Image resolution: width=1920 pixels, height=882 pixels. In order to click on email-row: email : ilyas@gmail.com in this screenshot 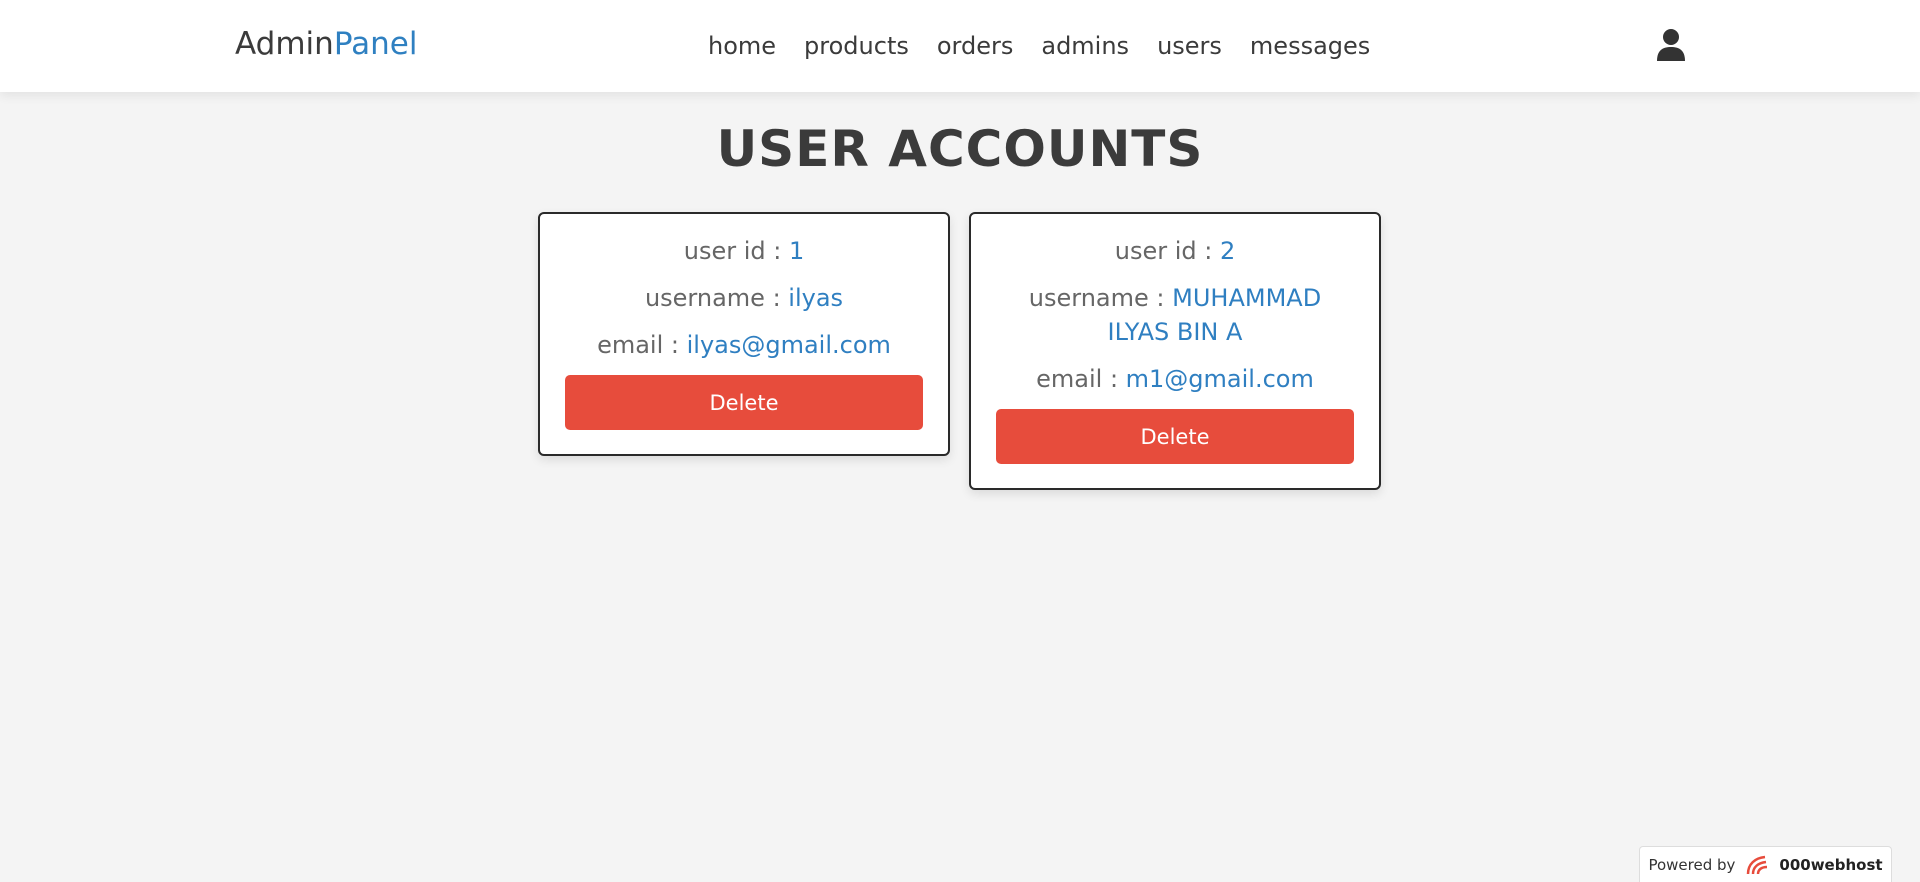, I will do `click(744, 345)`.